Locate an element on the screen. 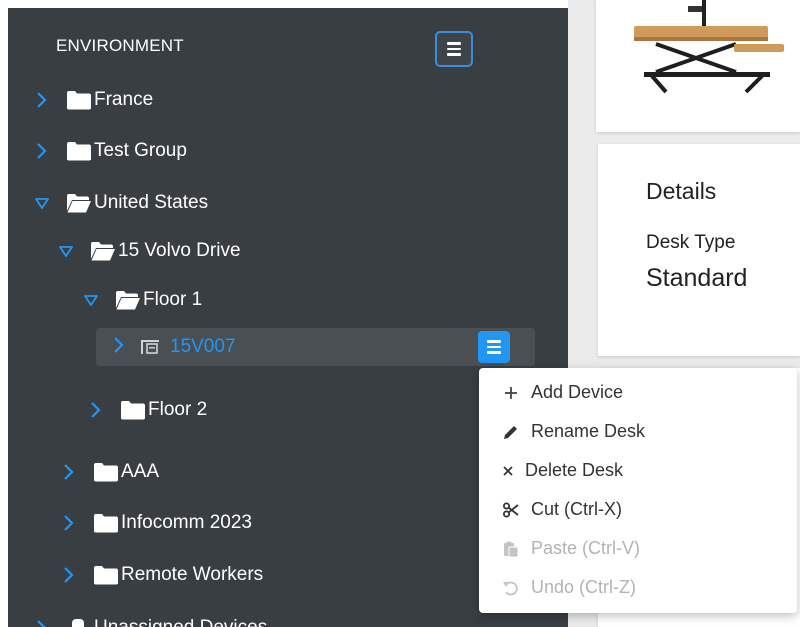 The height and width of the screenshot is (627, 800). scissors-icon is located at coordinates (511, 510).